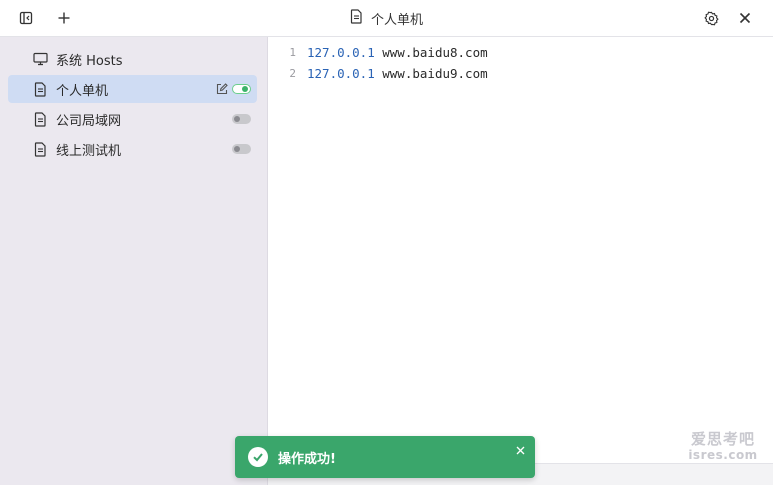 The image size is (773, 485). Describe the element at coordinates (132, 119) in the screenshot. I see `sidebar-item-company-lan: 公司局域网` at that location.